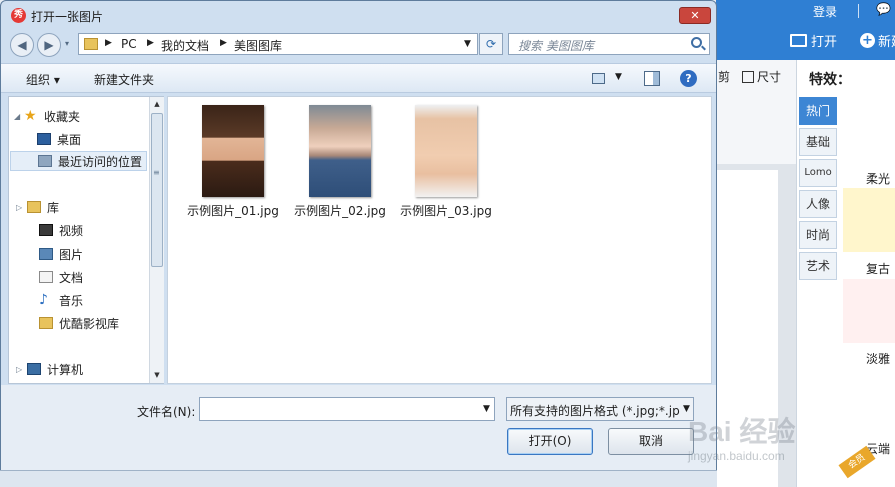 Image resolution: width=895 pixels, height=487 pixels. What do you see at coordinates (62, 116) in the screenshot?
I see `nav-item-label: 收藏夹` at bounding box center [62, 116].